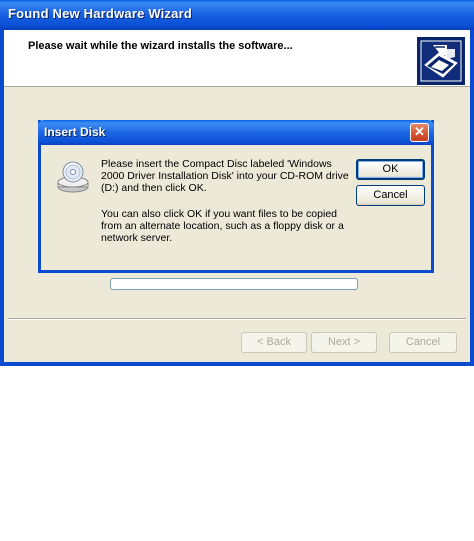 The image size is (474, 541). Describe the element at coordinates (472, 198) in the screenshot. I see `window-frame-right` at that location.